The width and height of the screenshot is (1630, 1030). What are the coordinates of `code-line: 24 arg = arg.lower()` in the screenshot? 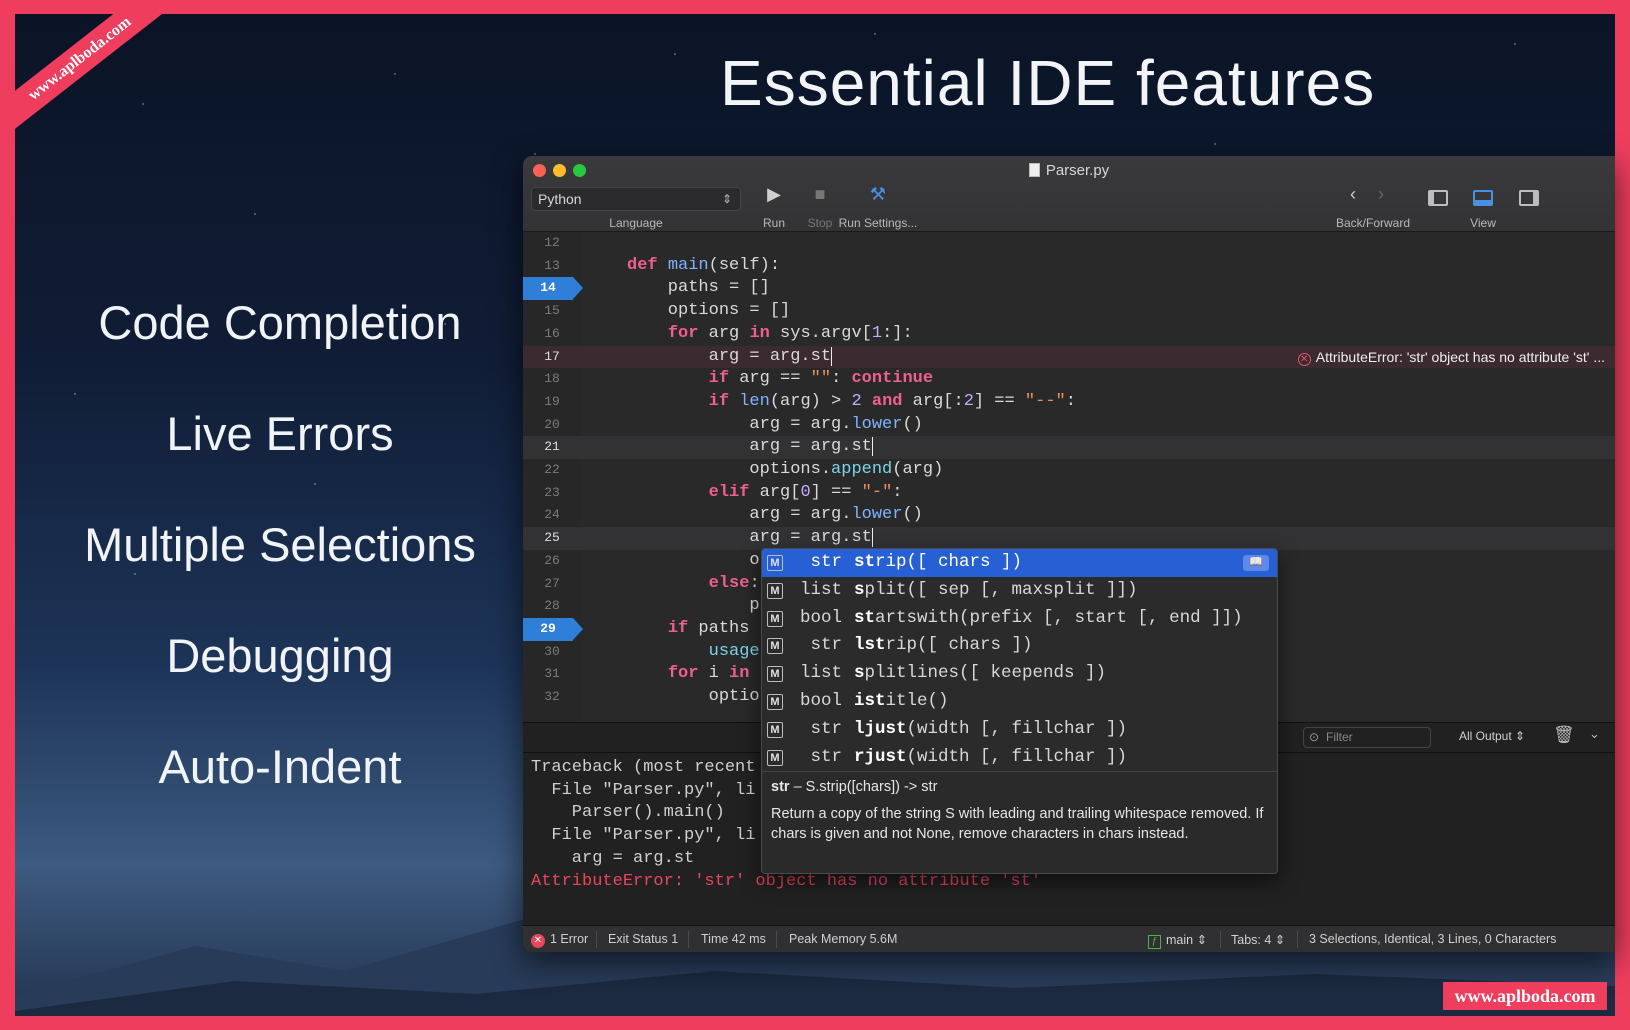 It's located at (733, 515).